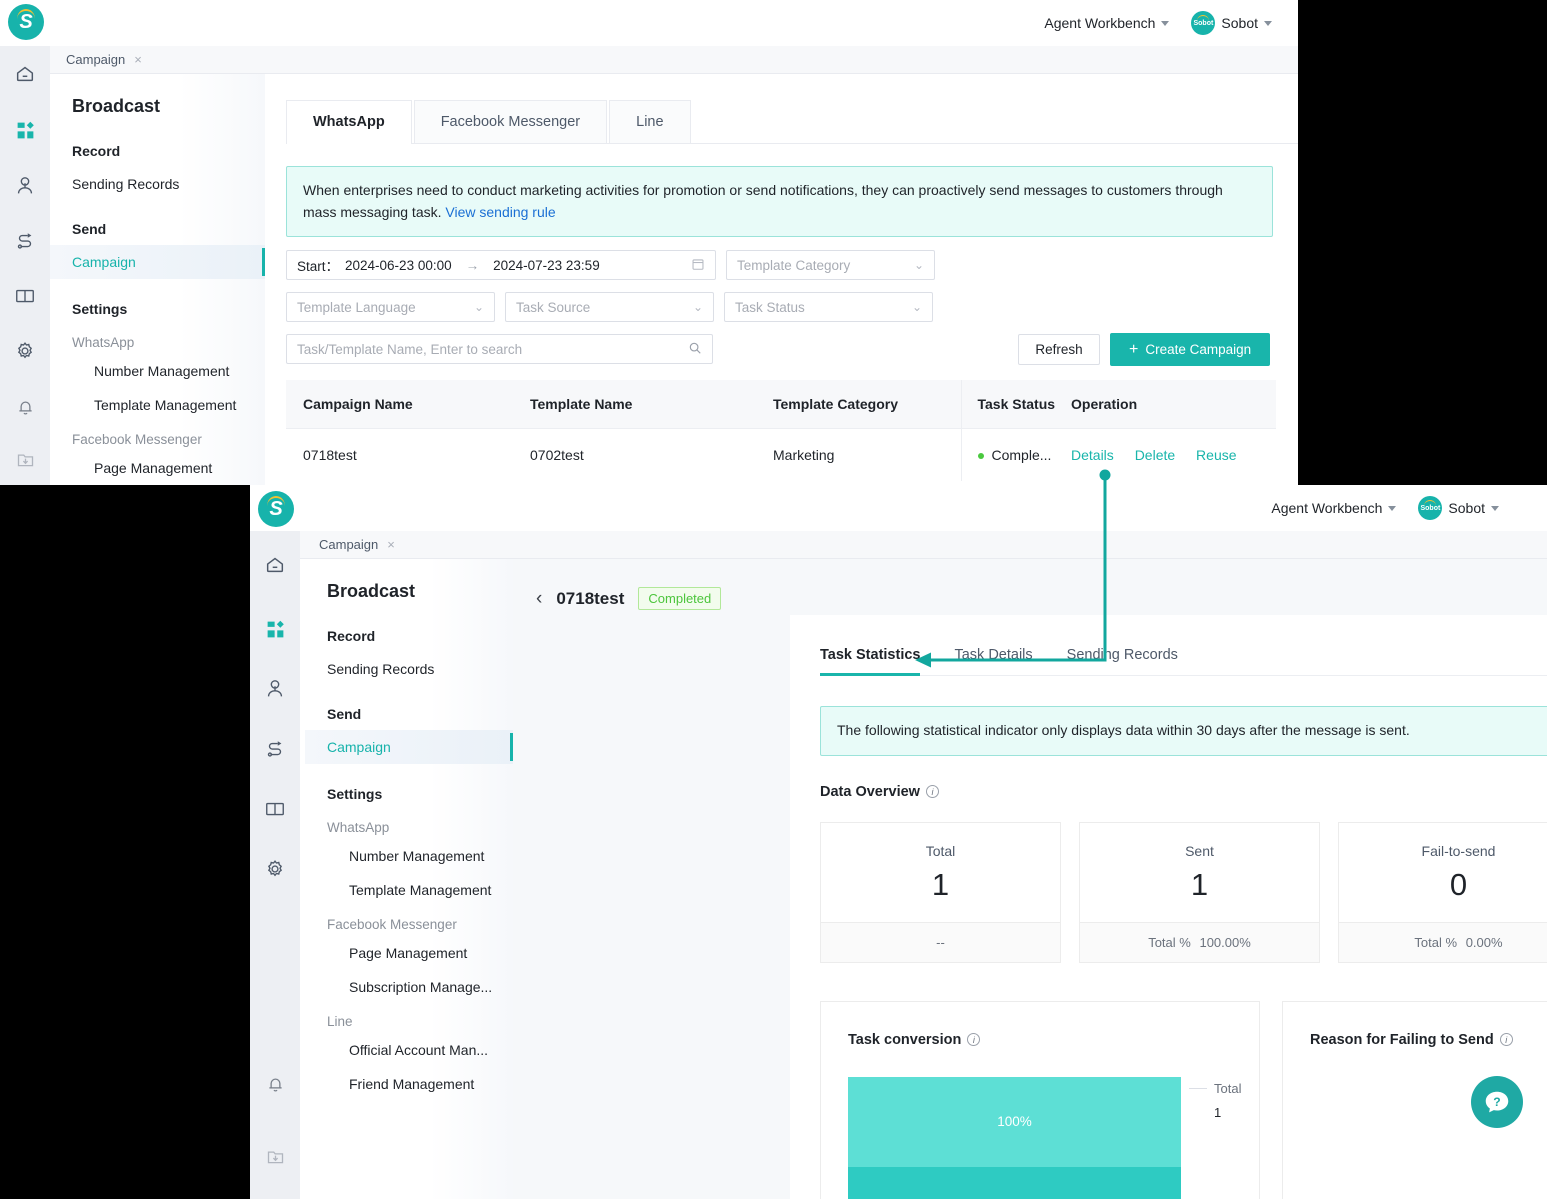  I want to click on template-category-select: Template Category ⌄, so click(830, 265).